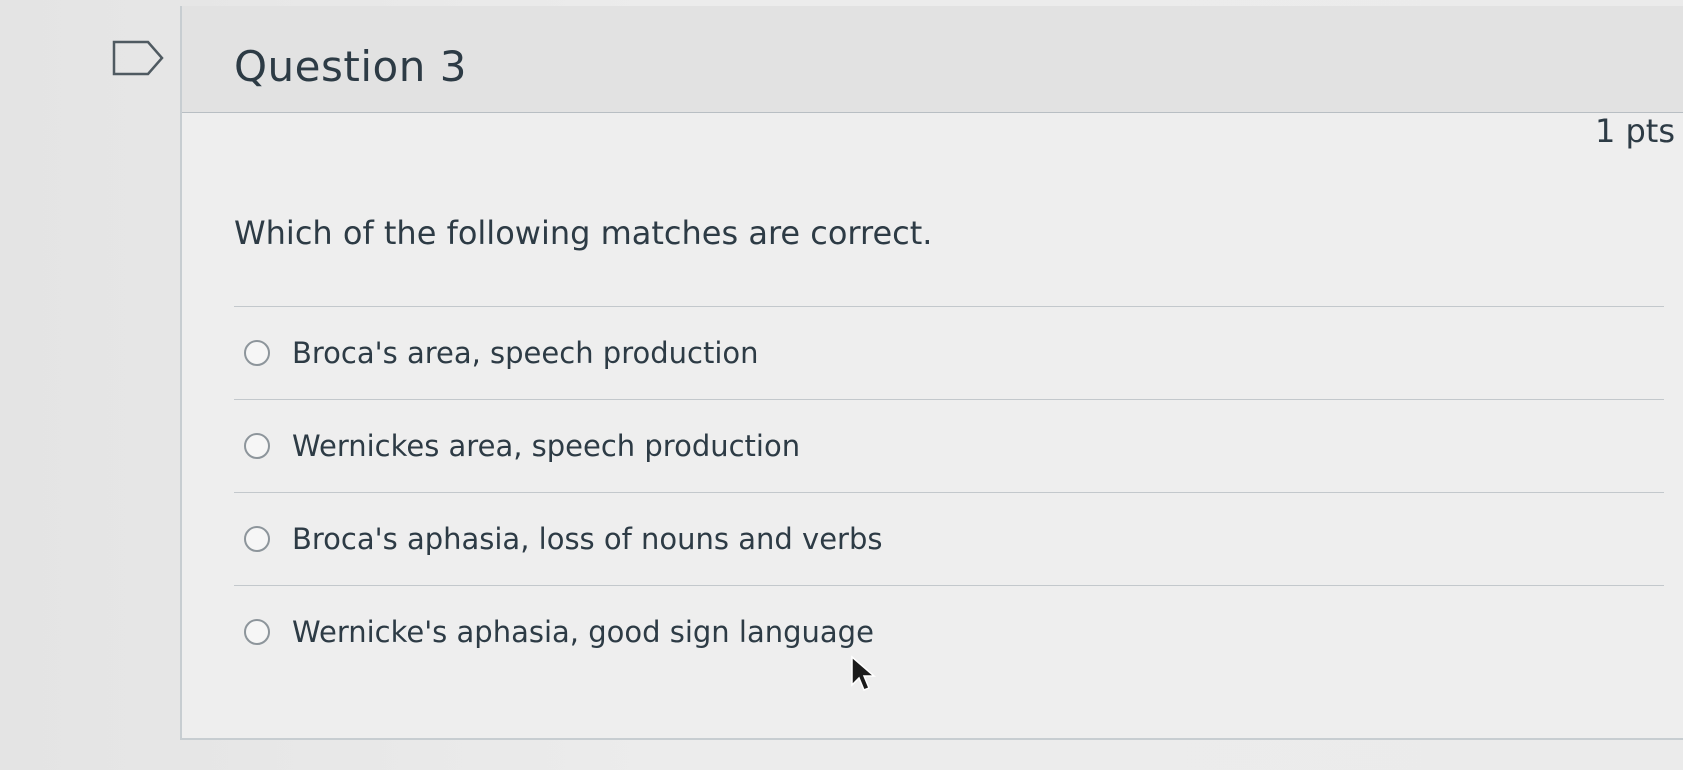 The width and height of the screenshot is (1683, 770). What do you see at coordinates (949, 539) in the screenshot?
I see `answer-option: Broca's aphasia, loss of nouns and verbs` at bounding box center [949, 539].